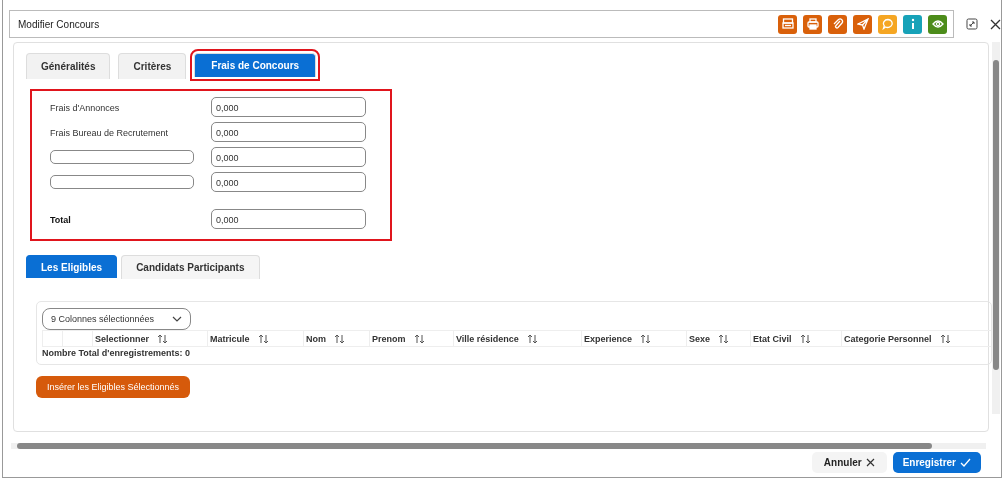  What do you see at coordinates (72, 266) in the screenshot?
I see `tab: Les Eligibles` at bounding box center [72, 266].